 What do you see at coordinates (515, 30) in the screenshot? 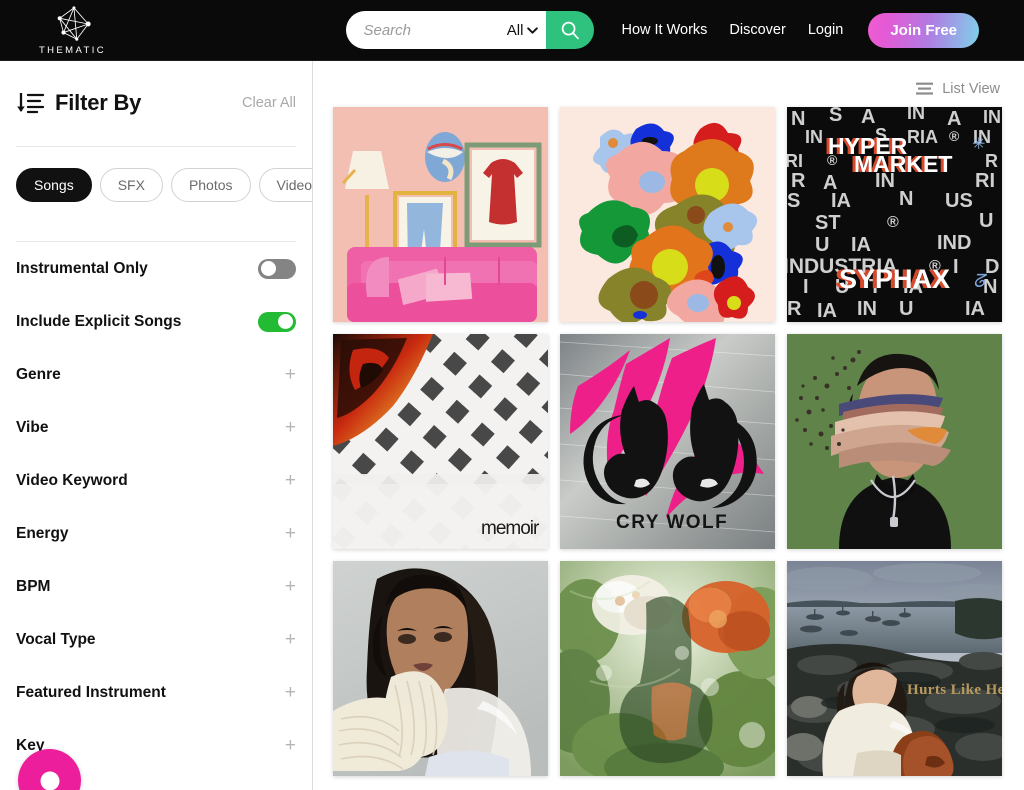
I see `search-scope-label: All` at bounding box center [515, 30].